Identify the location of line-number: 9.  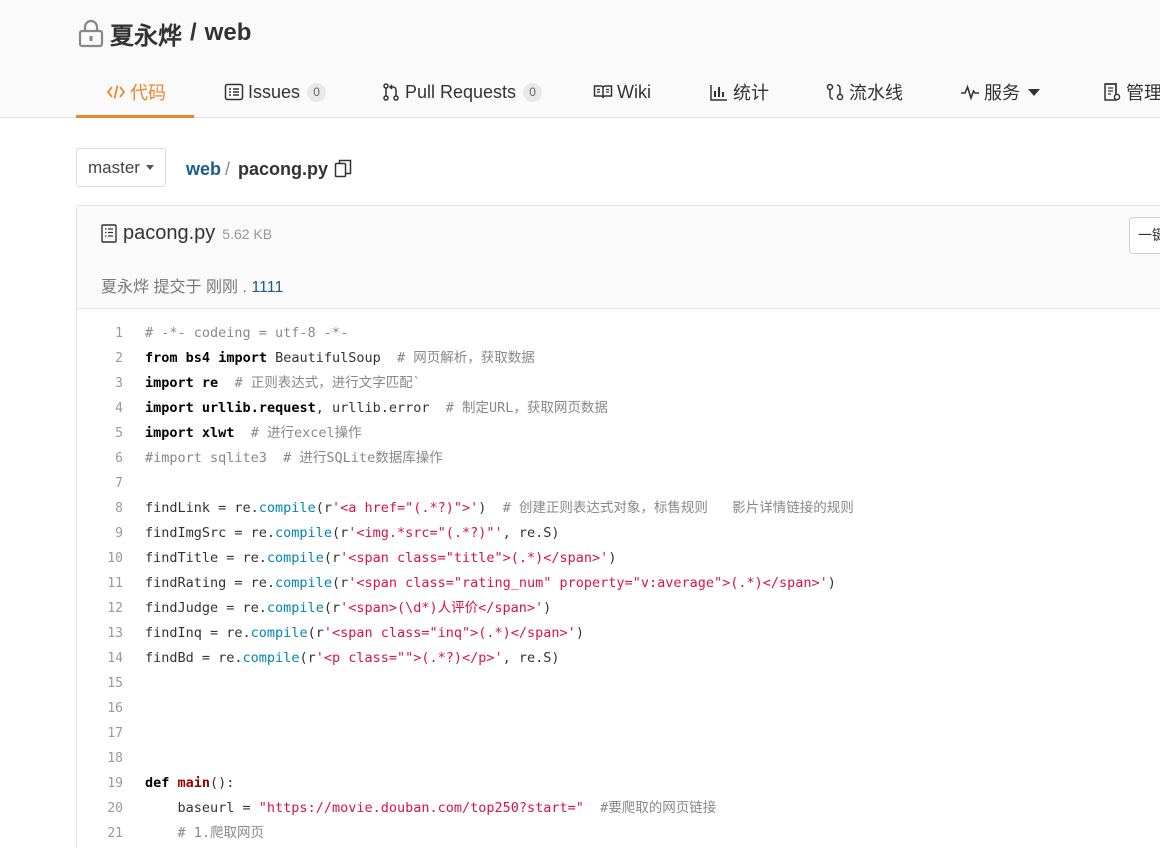
(100, 533).